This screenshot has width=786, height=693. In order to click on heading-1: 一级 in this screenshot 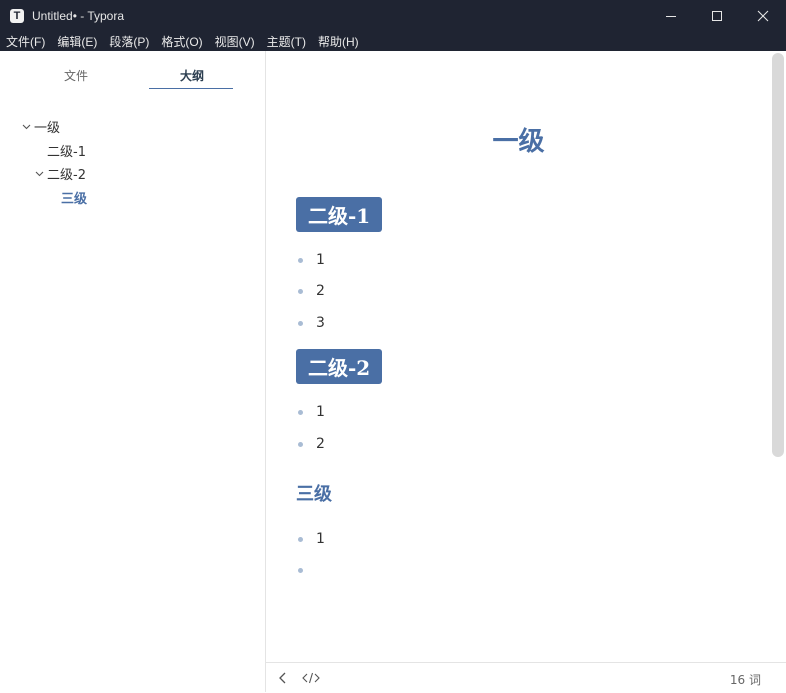, I will do `click(518, 139)`.